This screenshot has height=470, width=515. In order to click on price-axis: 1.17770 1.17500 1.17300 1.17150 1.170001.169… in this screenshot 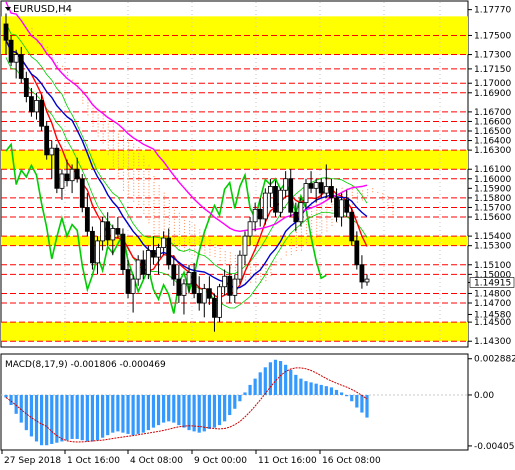, I will do `click(491, 177)`.